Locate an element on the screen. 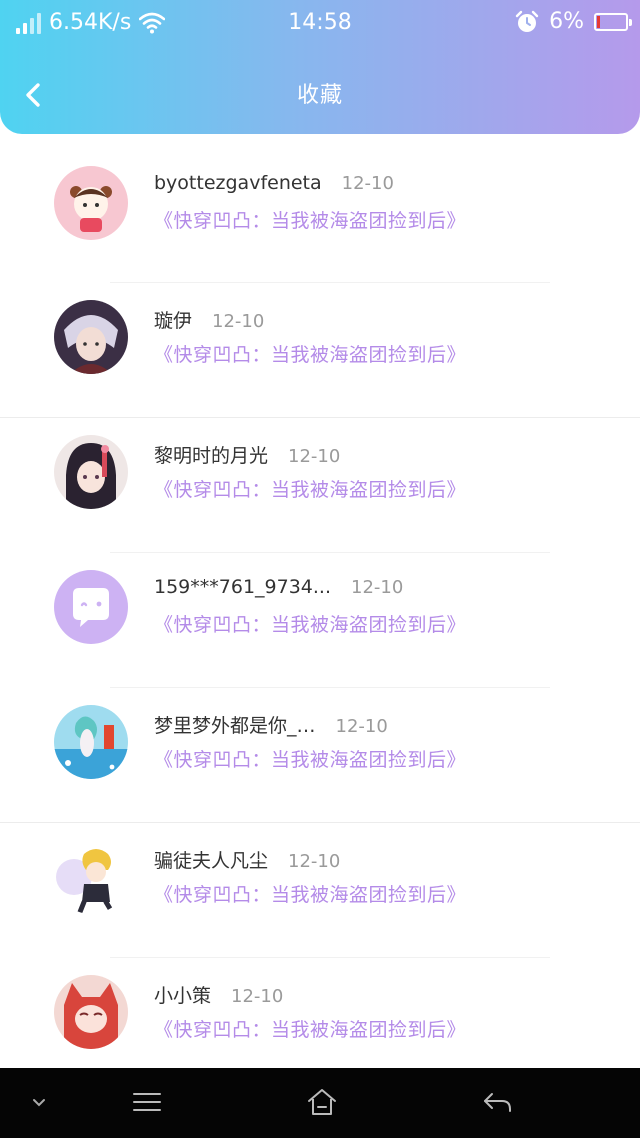  list-item: 璇伊 12-10 《快穿凹凸：当我被海盗团捡到后》 is located at coordinates (320, 350).